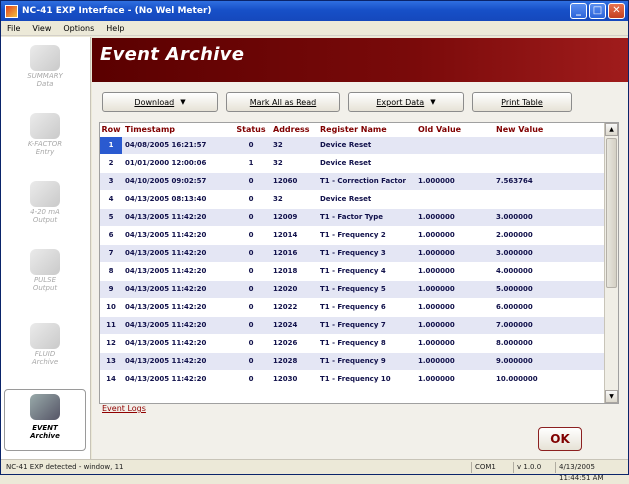  I want to click on sidebar-item-label: FLUID Archive, so click(45, 358).